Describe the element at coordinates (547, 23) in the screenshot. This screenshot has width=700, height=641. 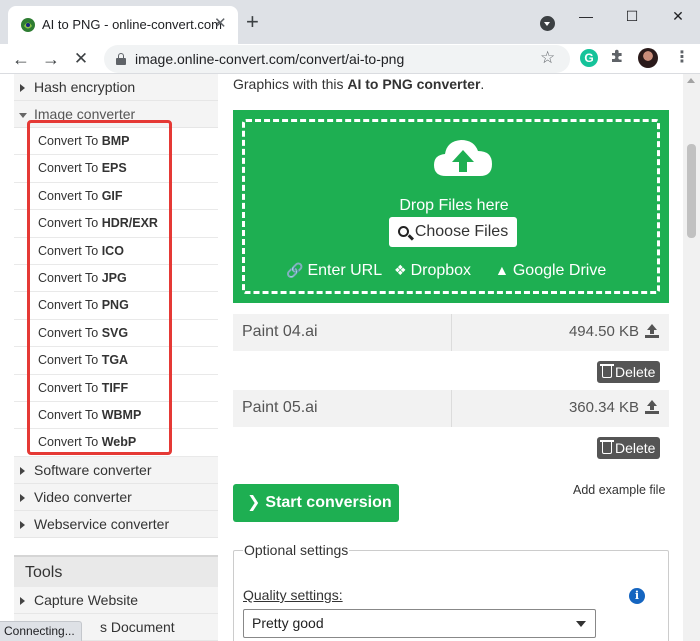
I see `tab-search-icon` at that location.